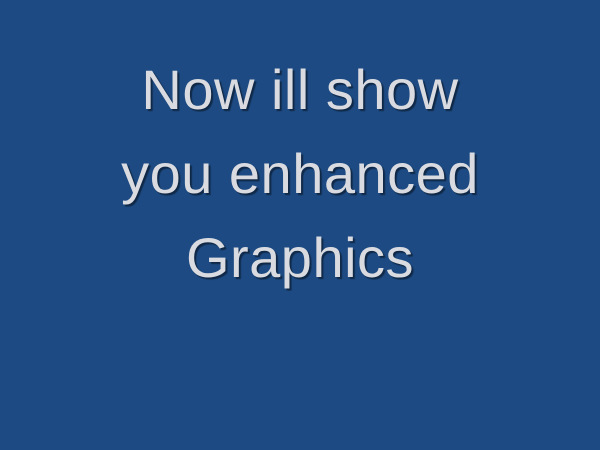 The width and height of the screenshot is (600, 450). What do you see at coordinates (300, 257) in the screenshot?
I see `title-line-3: Graphics` at bounding box center [300, 257].